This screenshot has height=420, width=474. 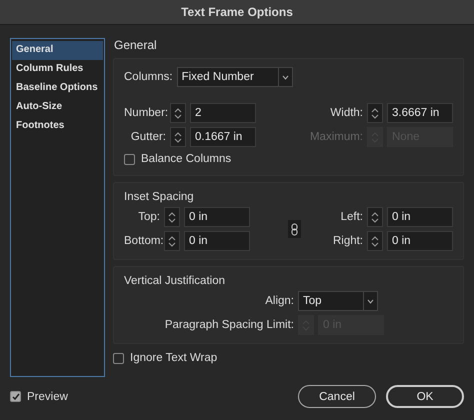 What do you see at coordinates (174, 358) in the screenshot?
I see `checkbox-label: Ignore Text Wrap` at bounding box center [174, 358].